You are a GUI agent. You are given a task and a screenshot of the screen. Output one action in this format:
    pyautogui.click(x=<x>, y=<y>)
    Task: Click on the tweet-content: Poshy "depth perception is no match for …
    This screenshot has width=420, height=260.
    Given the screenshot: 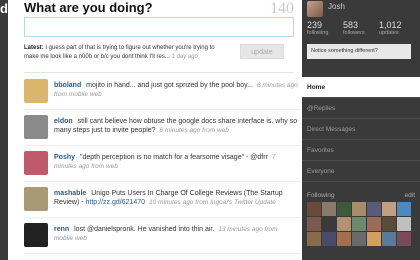 What is the action you would take?
    pyautogui.click(x=176, y=162)
    